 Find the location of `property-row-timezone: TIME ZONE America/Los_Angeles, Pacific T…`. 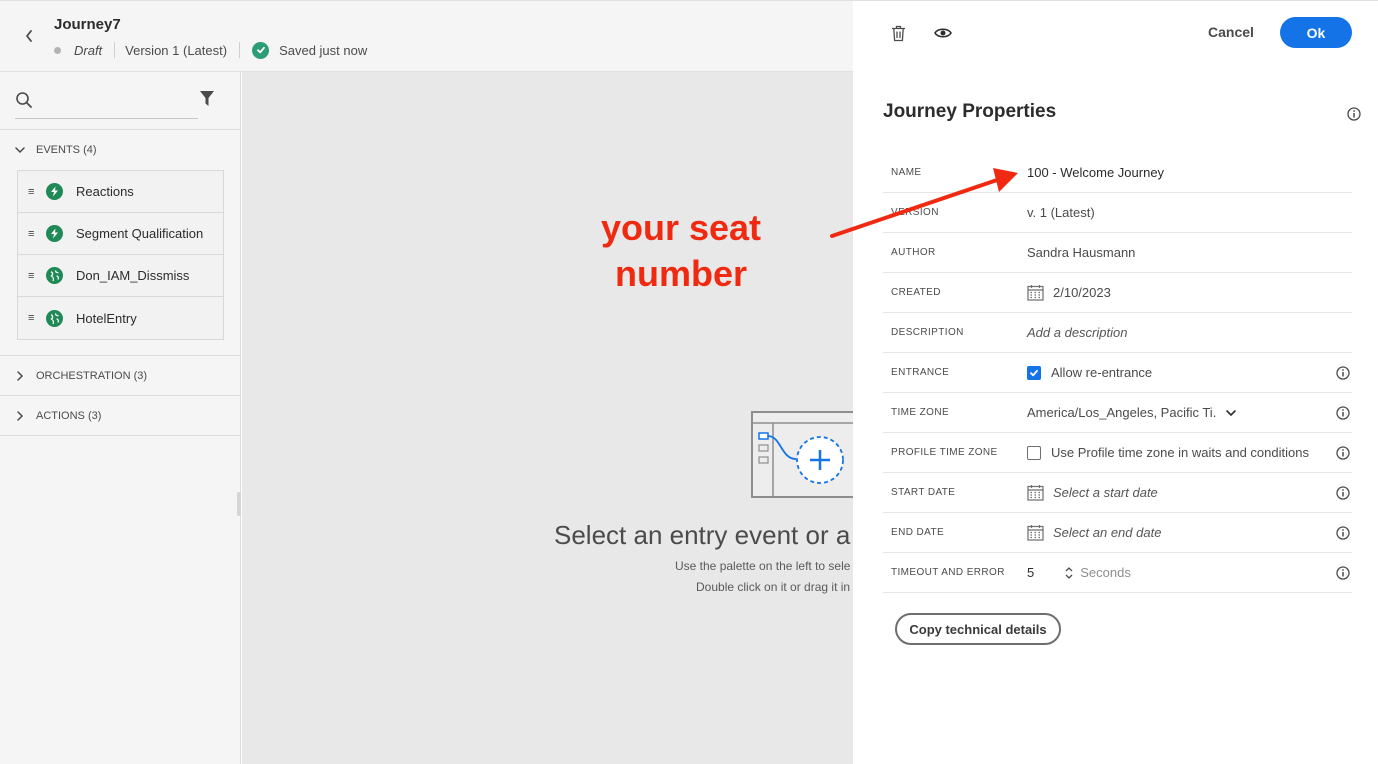

property-row-timezone: TIME ZONE America/Los_Angeles, Pacific T… is located at coordinates (1117, 413).